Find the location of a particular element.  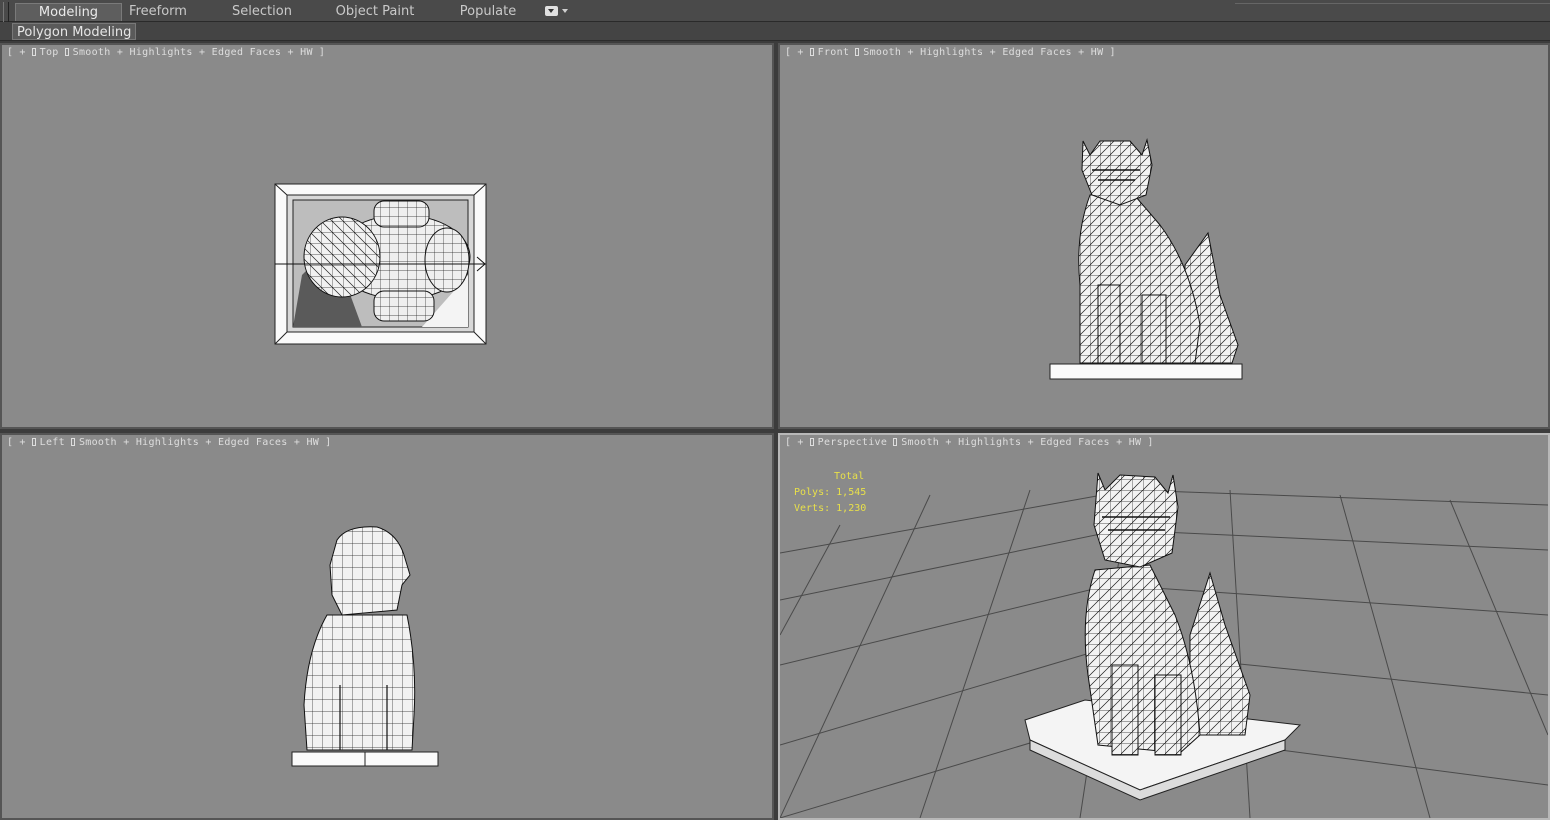

ribbon-options-menu is located at coordinates (557, 12).